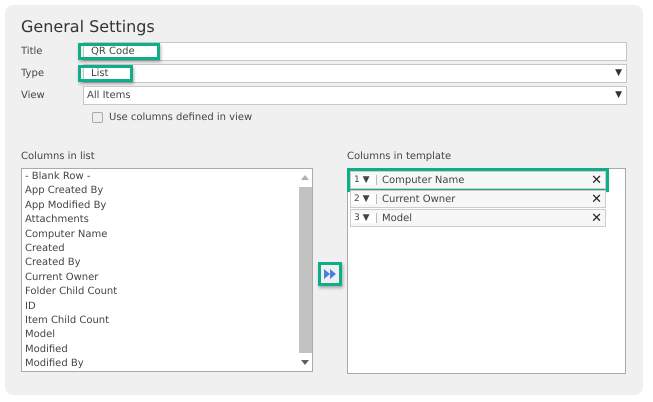  Describe the element at coordinates (423, 180) in the screenshot. I see `column-name: Computer Name` at that location.